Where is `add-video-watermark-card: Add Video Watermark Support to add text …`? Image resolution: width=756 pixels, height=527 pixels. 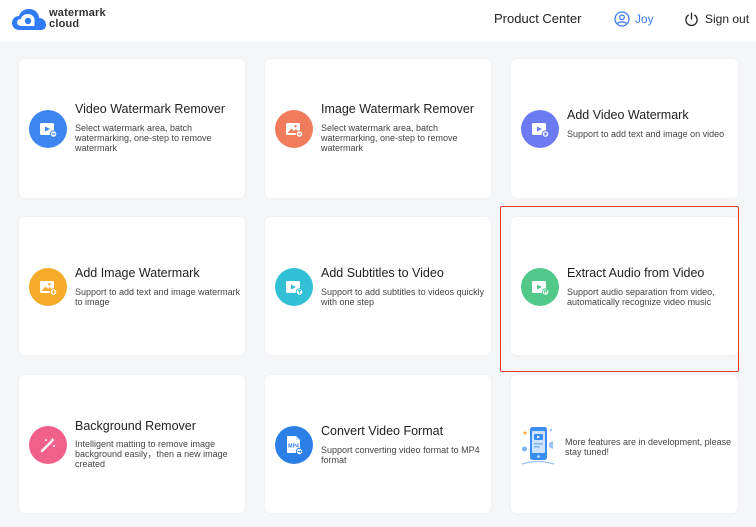
add-video-watermark-card: Add Video Watermark Support to add text … is located at coordinates (624, 128).